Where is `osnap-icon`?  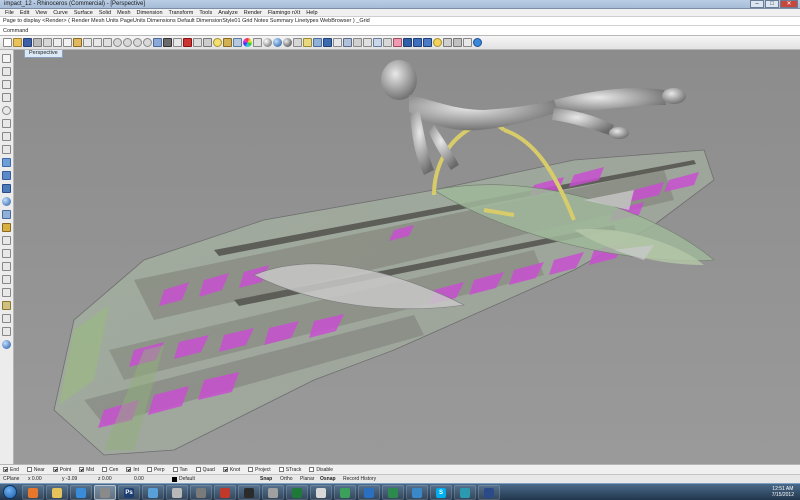
osnap-icon is located at coordinates (207, 42).